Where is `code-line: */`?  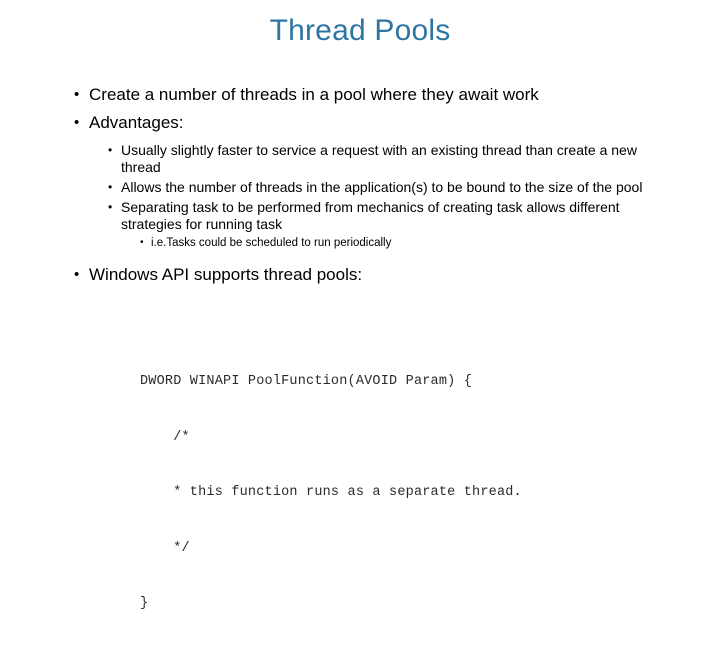
code-line: */ is located at coordinates (165, 548).